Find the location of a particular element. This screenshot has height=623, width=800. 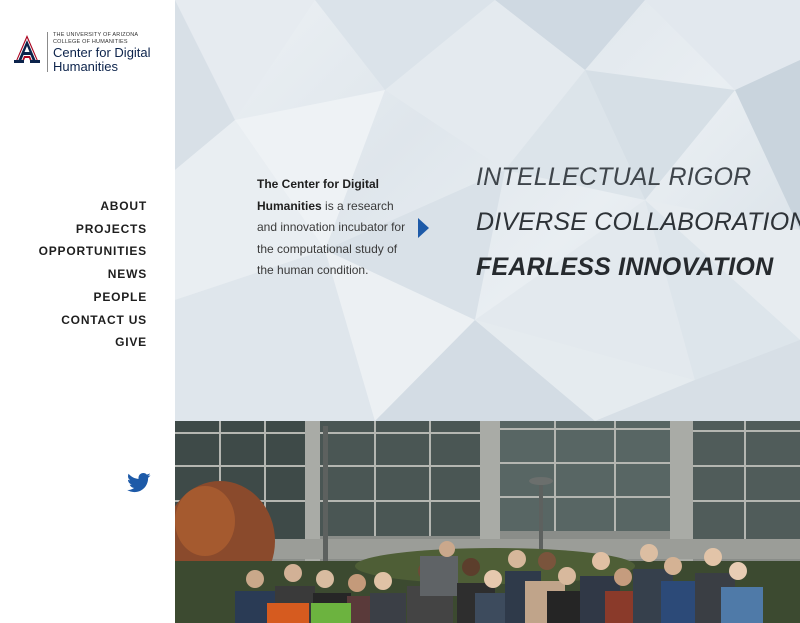

nav-item-people: PEOPLE is located at coordinates (93, 297).